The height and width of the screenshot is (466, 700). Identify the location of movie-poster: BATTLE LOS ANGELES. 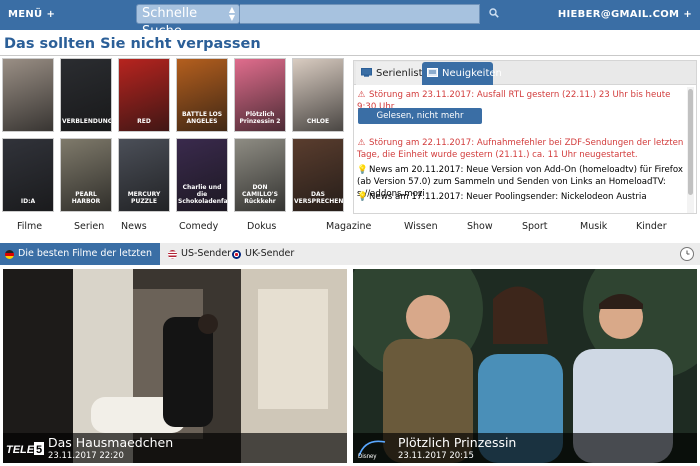
(202, 95).